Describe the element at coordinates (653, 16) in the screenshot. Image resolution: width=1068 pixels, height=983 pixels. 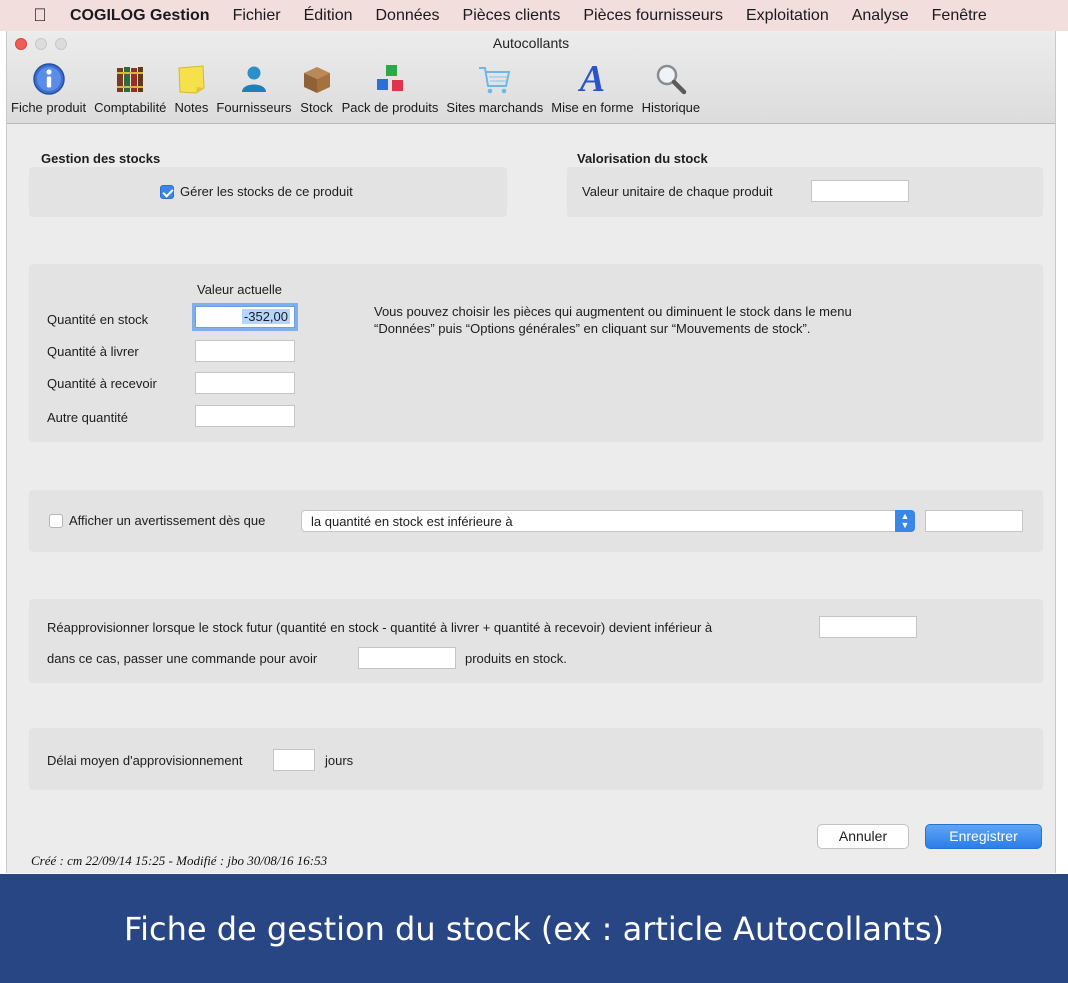
I see `menu-pieces-fournisseurs: Pièces fournisseurs` at that location.